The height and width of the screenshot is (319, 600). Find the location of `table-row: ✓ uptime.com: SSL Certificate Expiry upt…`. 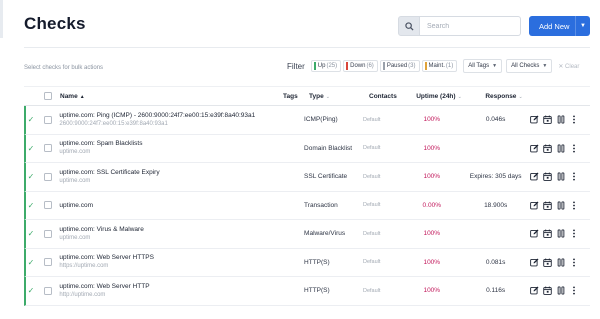

table-row: ✓ uptime.com: SSL Certificate Expiry upt… is located at coordinates (307, 177).